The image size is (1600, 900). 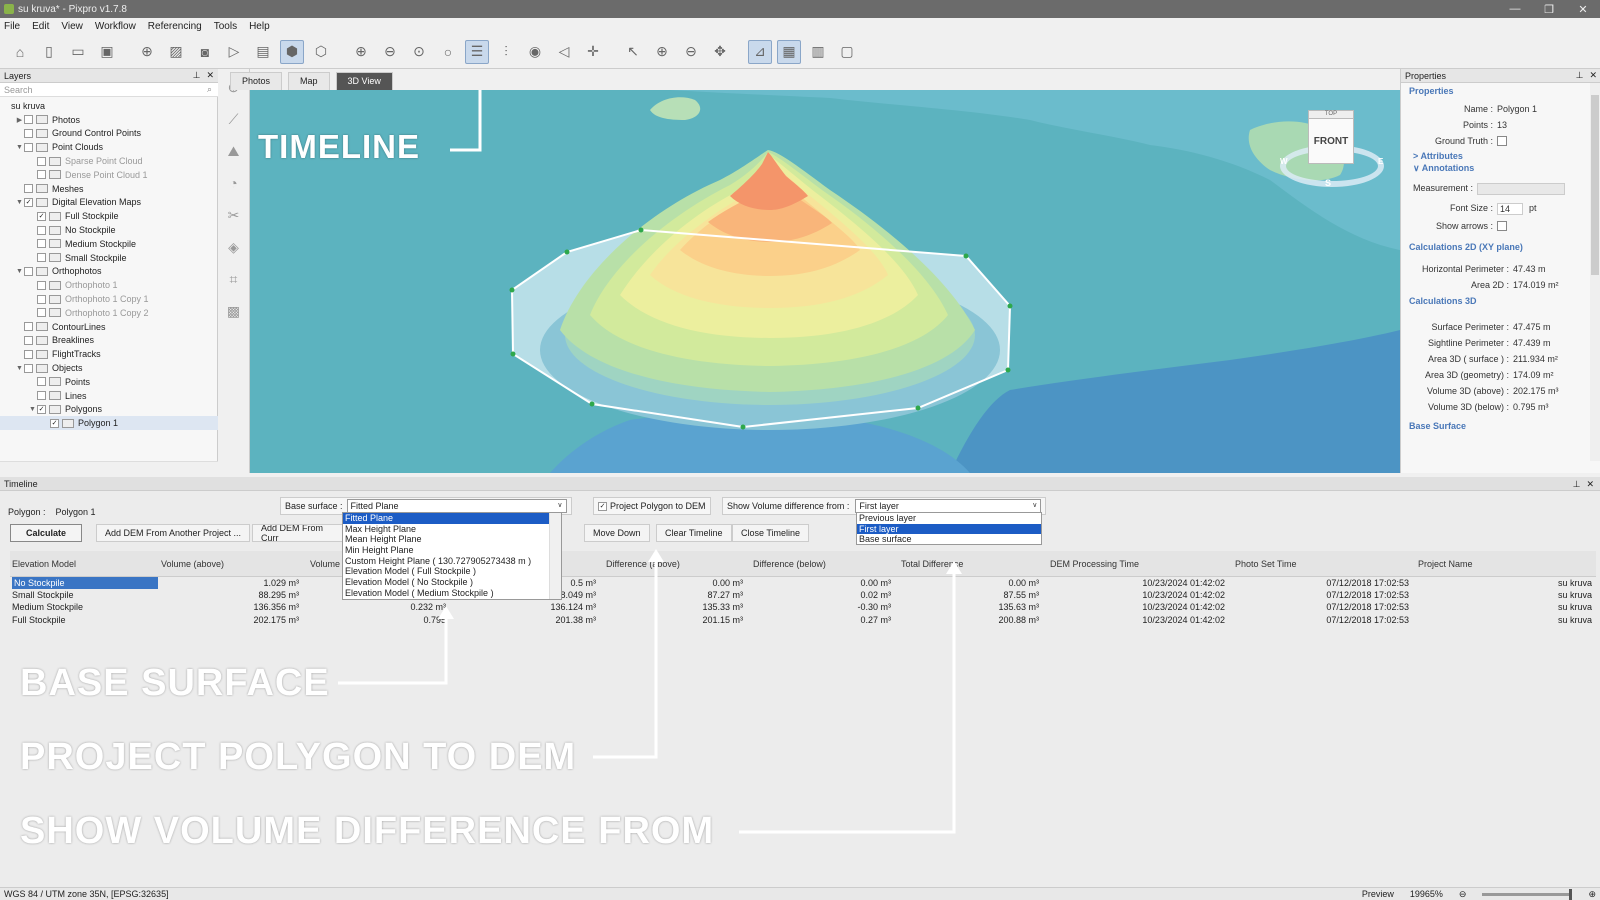 I want to click on font-size-input: 14, so click(x=1510, y=209).